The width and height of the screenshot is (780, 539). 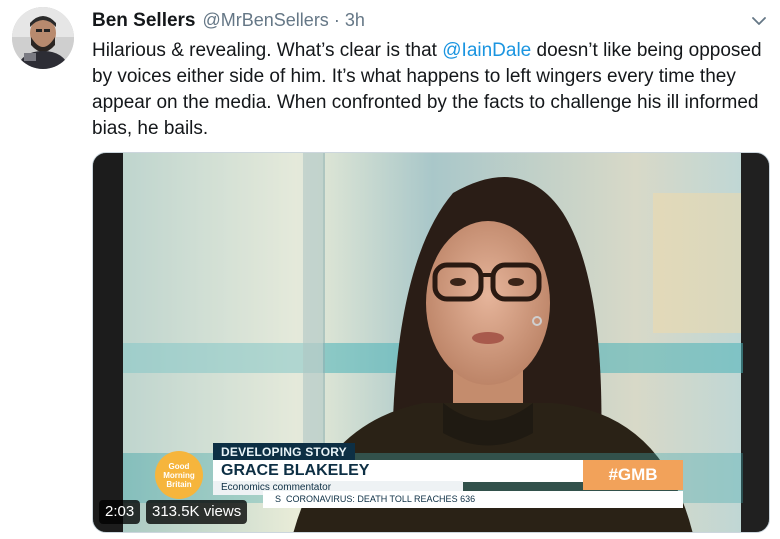 I want to click on user-handle: @MrBenSellers, so click(x=266, y=20).